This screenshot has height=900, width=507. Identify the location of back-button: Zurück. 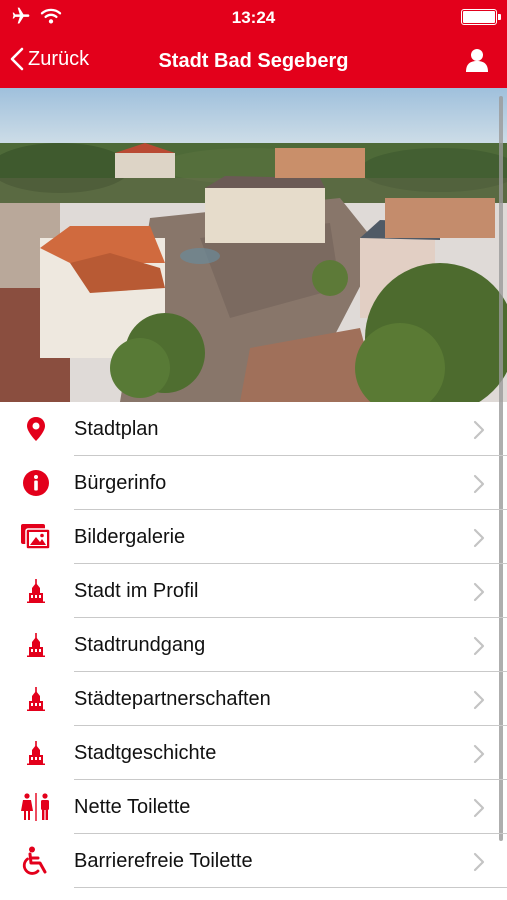
(49, 59).